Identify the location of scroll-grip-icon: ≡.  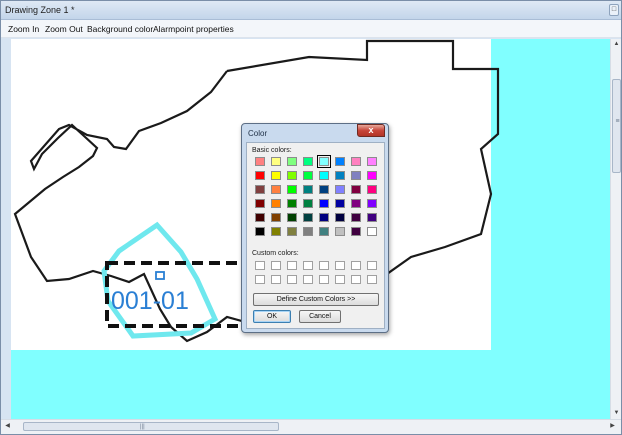
(617, 121).